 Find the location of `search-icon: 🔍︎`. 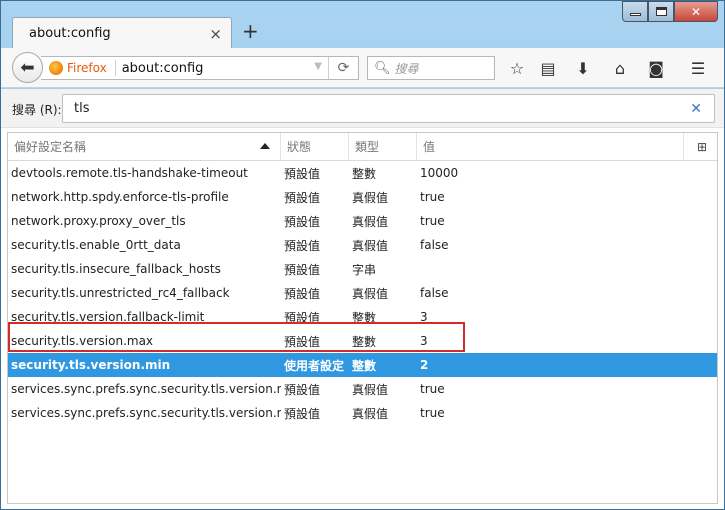

search-icon: 🔍︎ is located at coordinates (382, 68).